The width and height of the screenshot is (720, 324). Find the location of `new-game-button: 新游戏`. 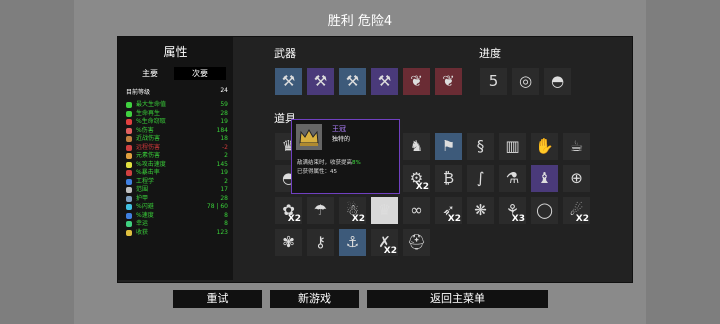

new-game-button: 新游戏 is located at coordinates (314, 299).